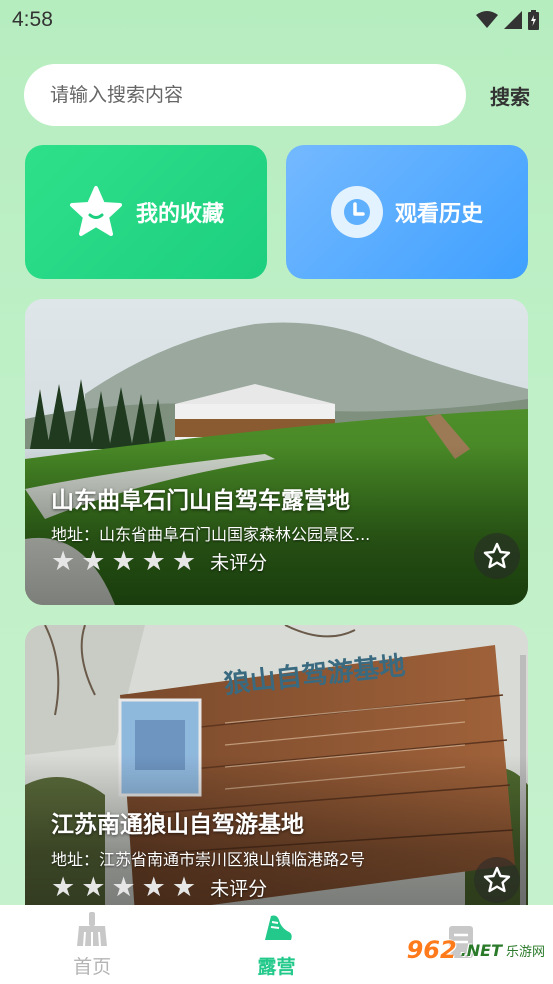 The height and width of the screenshot is (984, 553). What do you see at coordinates (279, 927) in the screenshot?
I see `shoe-icon` at bounding box center [279, 927].